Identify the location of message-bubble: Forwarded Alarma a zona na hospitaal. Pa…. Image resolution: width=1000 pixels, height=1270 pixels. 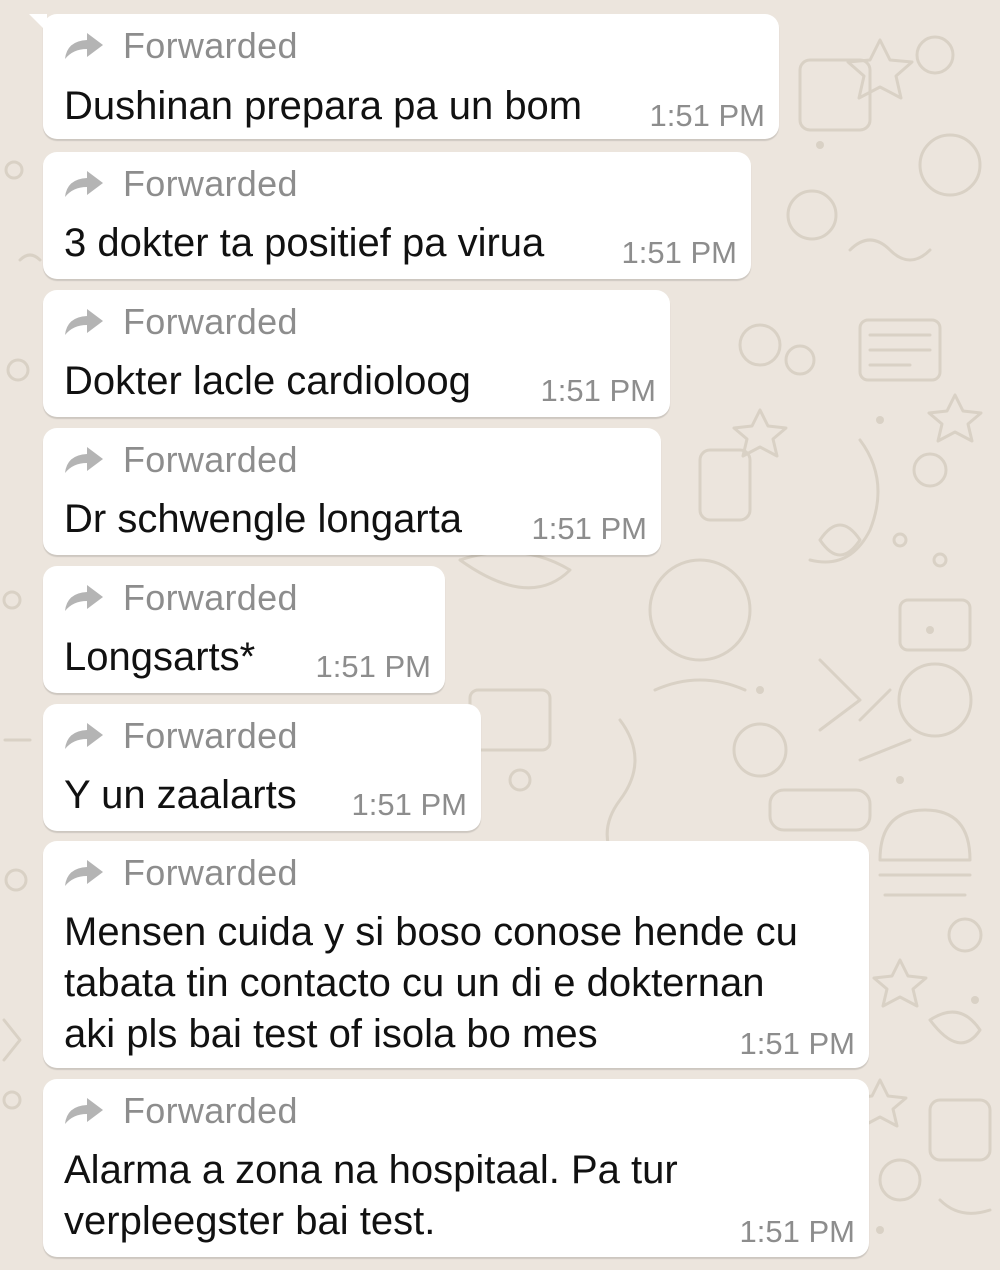
(456, 1168).